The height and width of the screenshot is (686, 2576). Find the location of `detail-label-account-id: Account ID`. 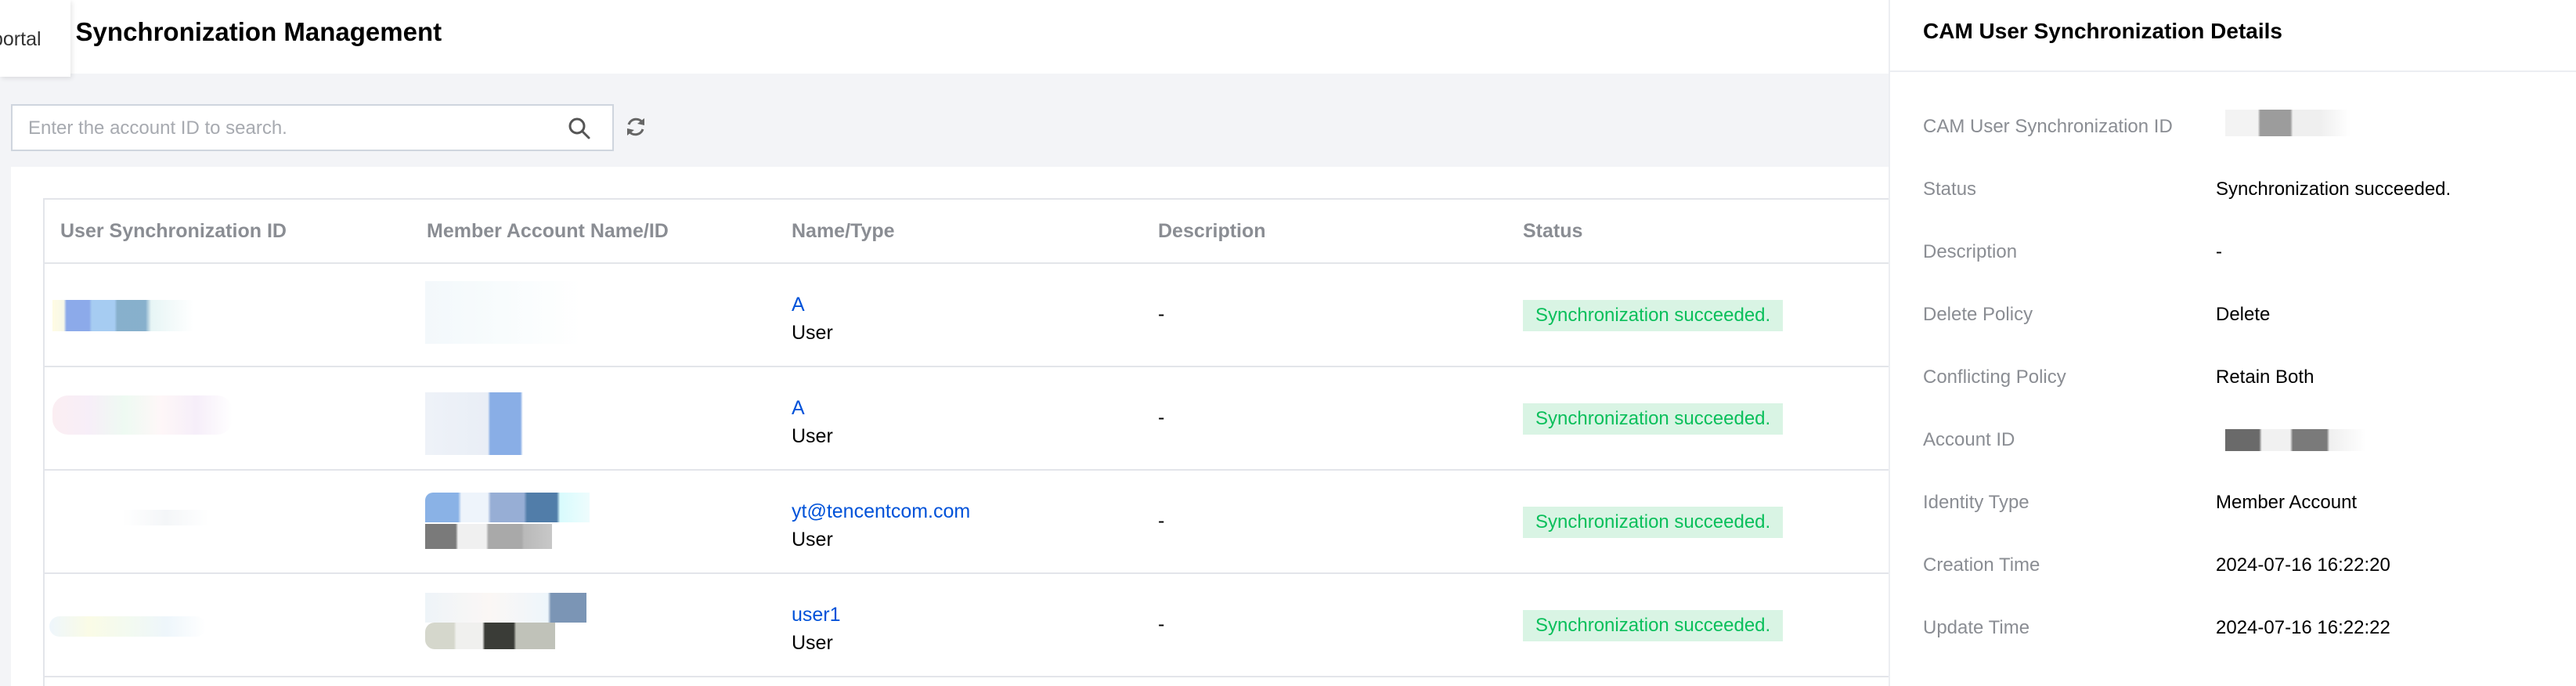

detail-label-account-id: Account ID is located at coordinates (1969, 439).